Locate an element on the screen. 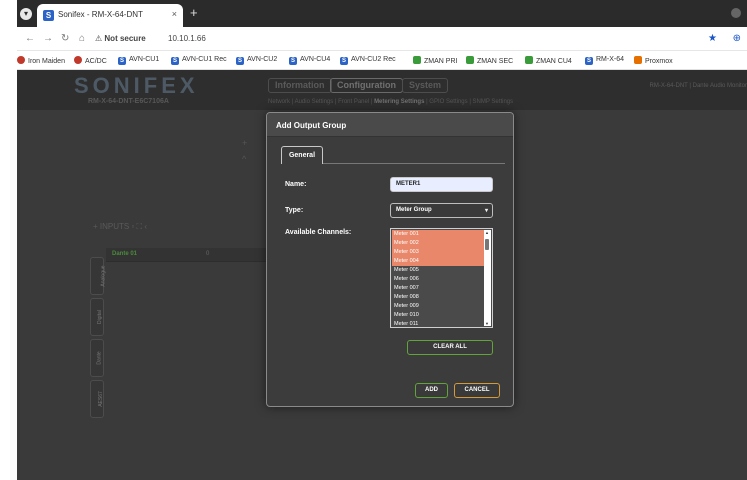 This screenshot has width=747, height=480. bookmark-item: S AVN-CU1 Rec is located at coordinates (199, 60).